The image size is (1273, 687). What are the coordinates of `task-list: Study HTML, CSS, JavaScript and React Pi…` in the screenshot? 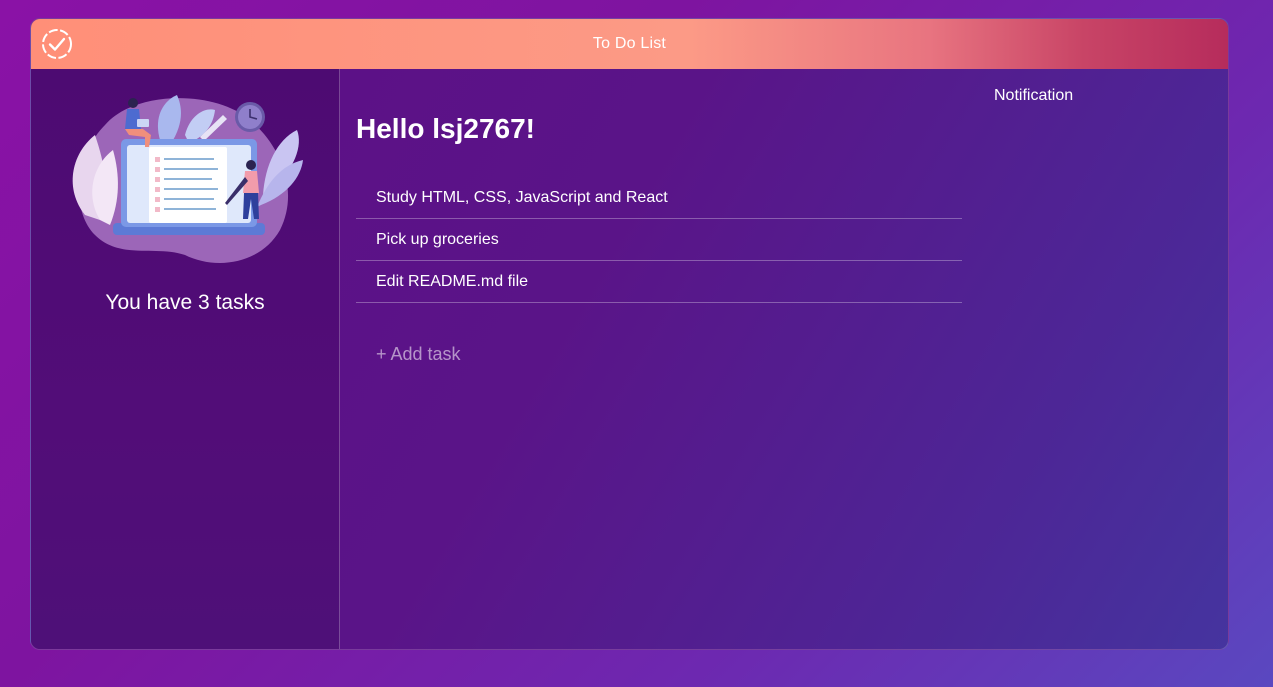 It's located at (659, 240).